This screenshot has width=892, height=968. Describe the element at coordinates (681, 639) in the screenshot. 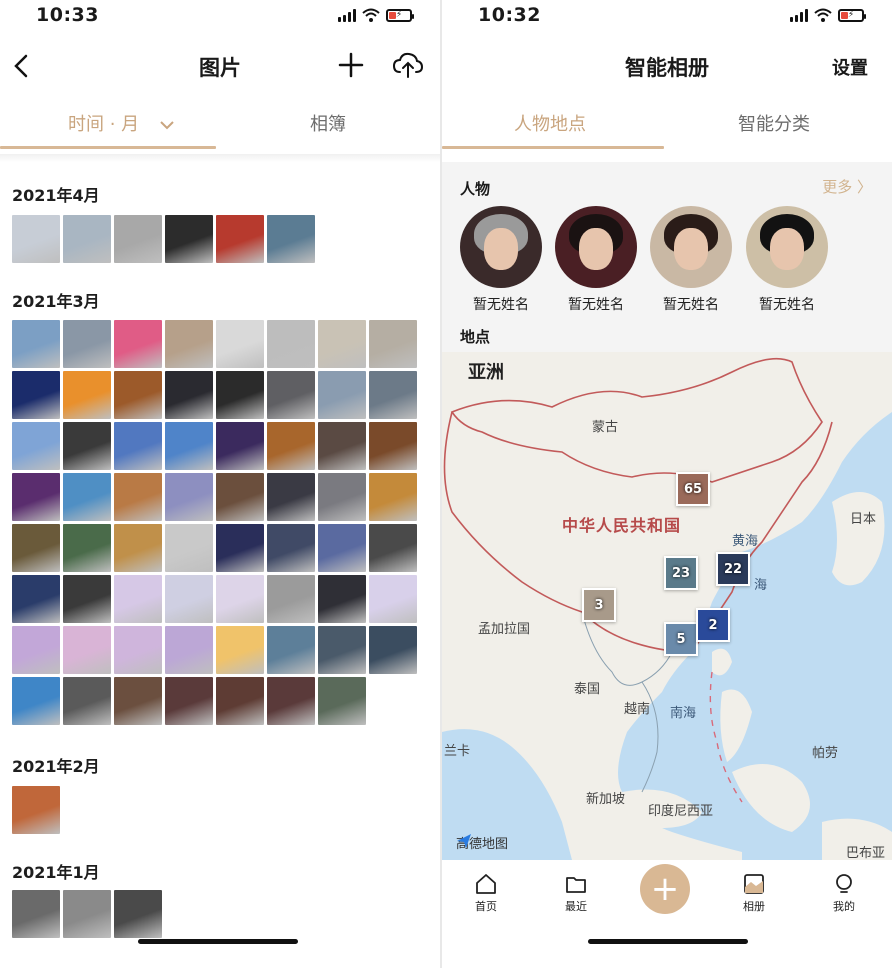

I see `photo-cluster-marker: 5` at that location.